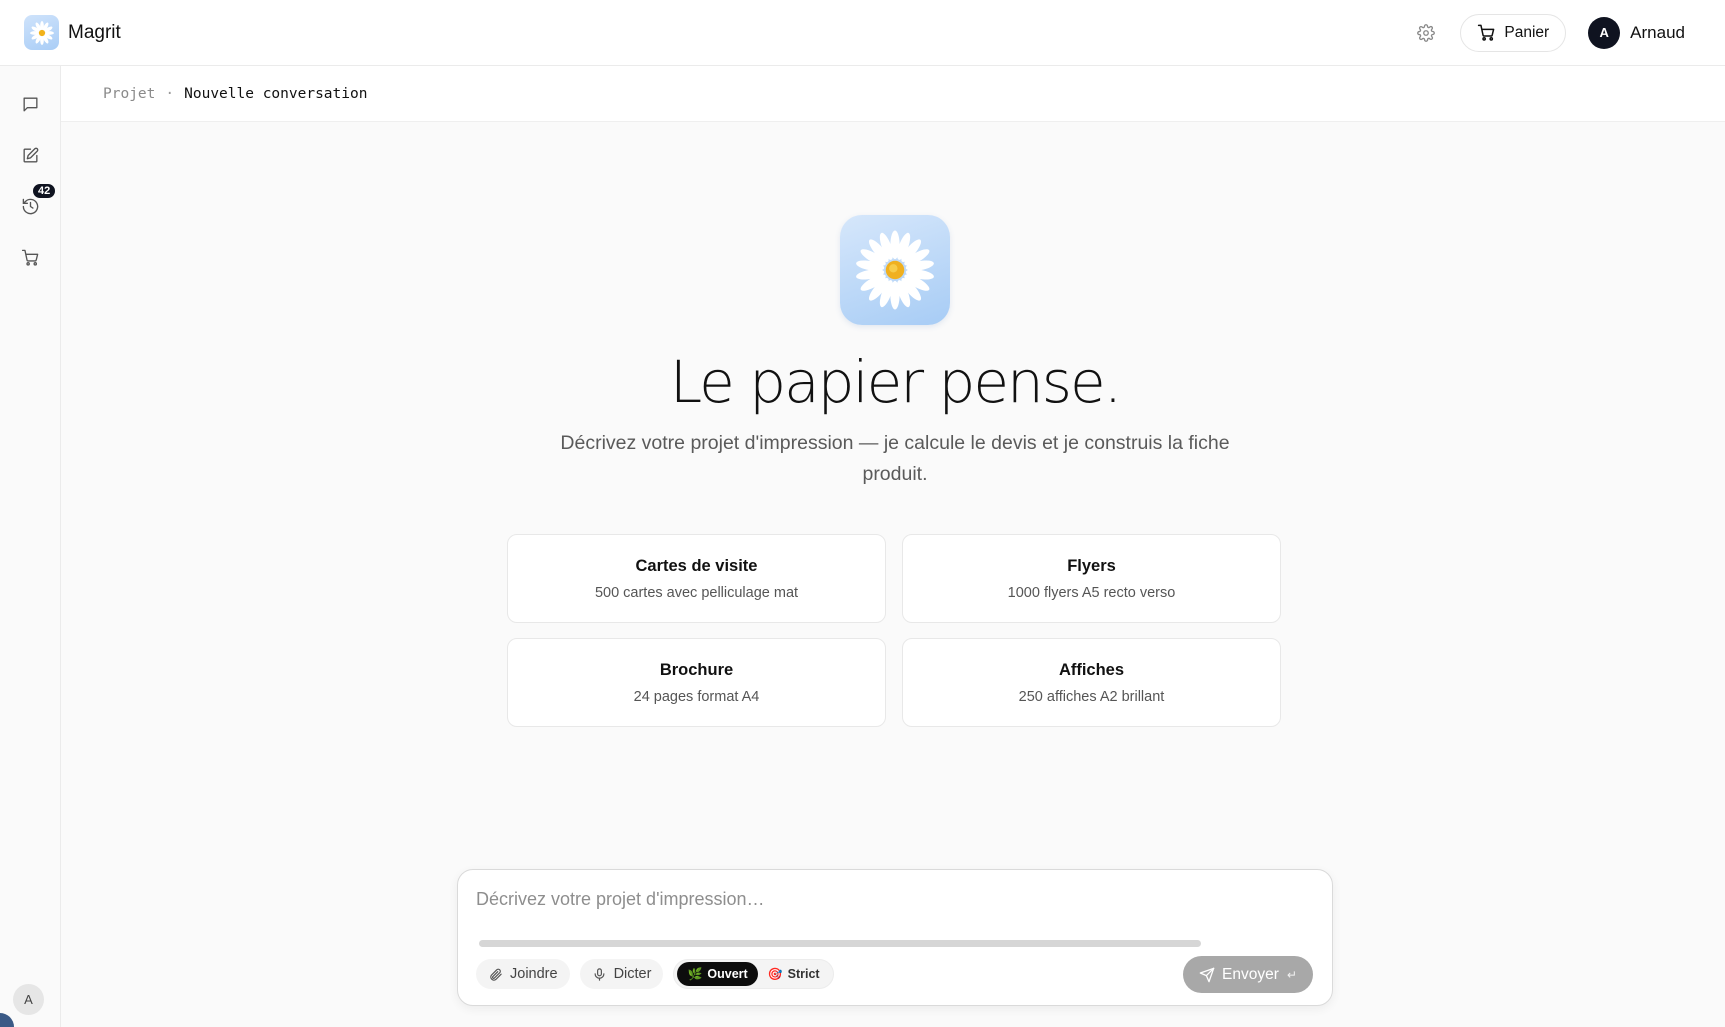 The width and height of the screenshot is (1725, 1027). What do you see at coordinates (599, 974) in the screenshot?
I see `microphone-icon` at bounding box center [599, 974].